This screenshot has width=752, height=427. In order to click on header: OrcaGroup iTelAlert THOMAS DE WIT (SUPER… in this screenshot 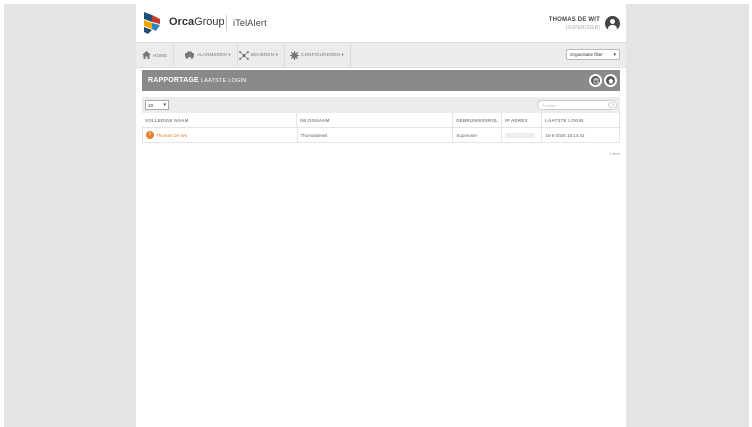, I will do `click(381, 23)`.